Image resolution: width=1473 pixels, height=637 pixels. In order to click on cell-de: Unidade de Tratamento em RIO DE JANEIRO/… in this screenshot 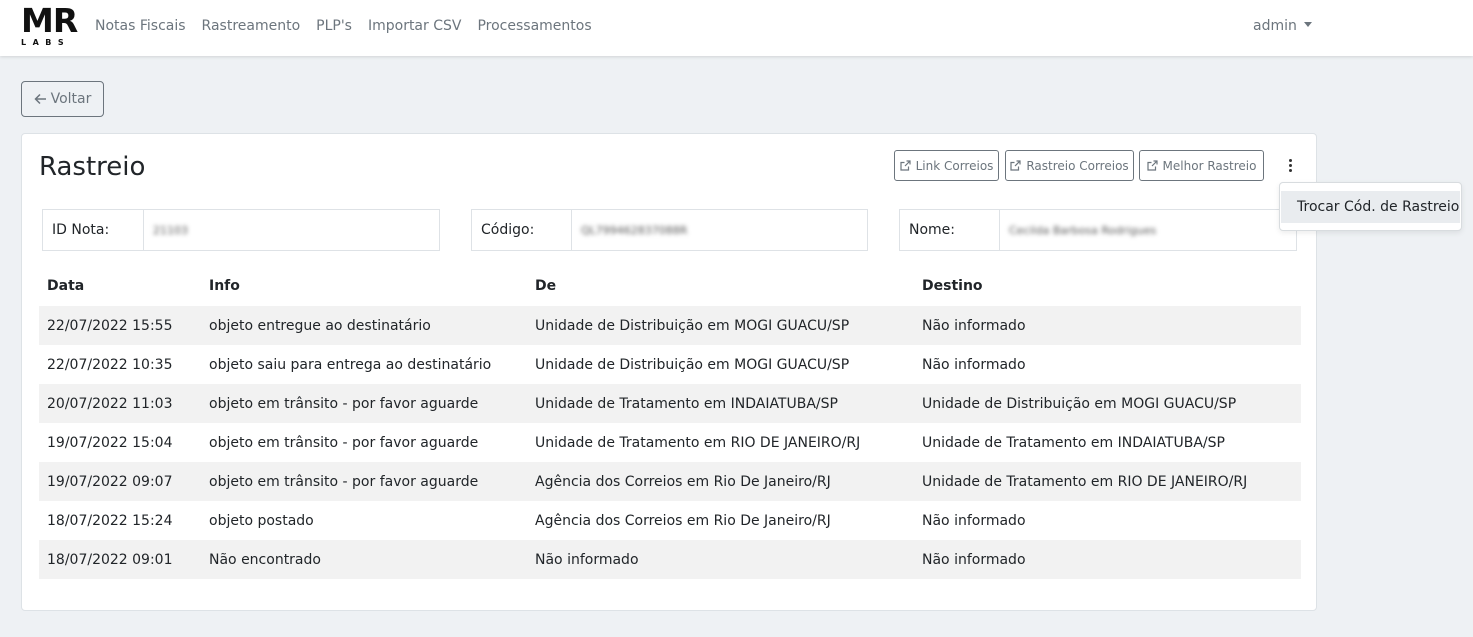, I will do `click(698, 442)`.